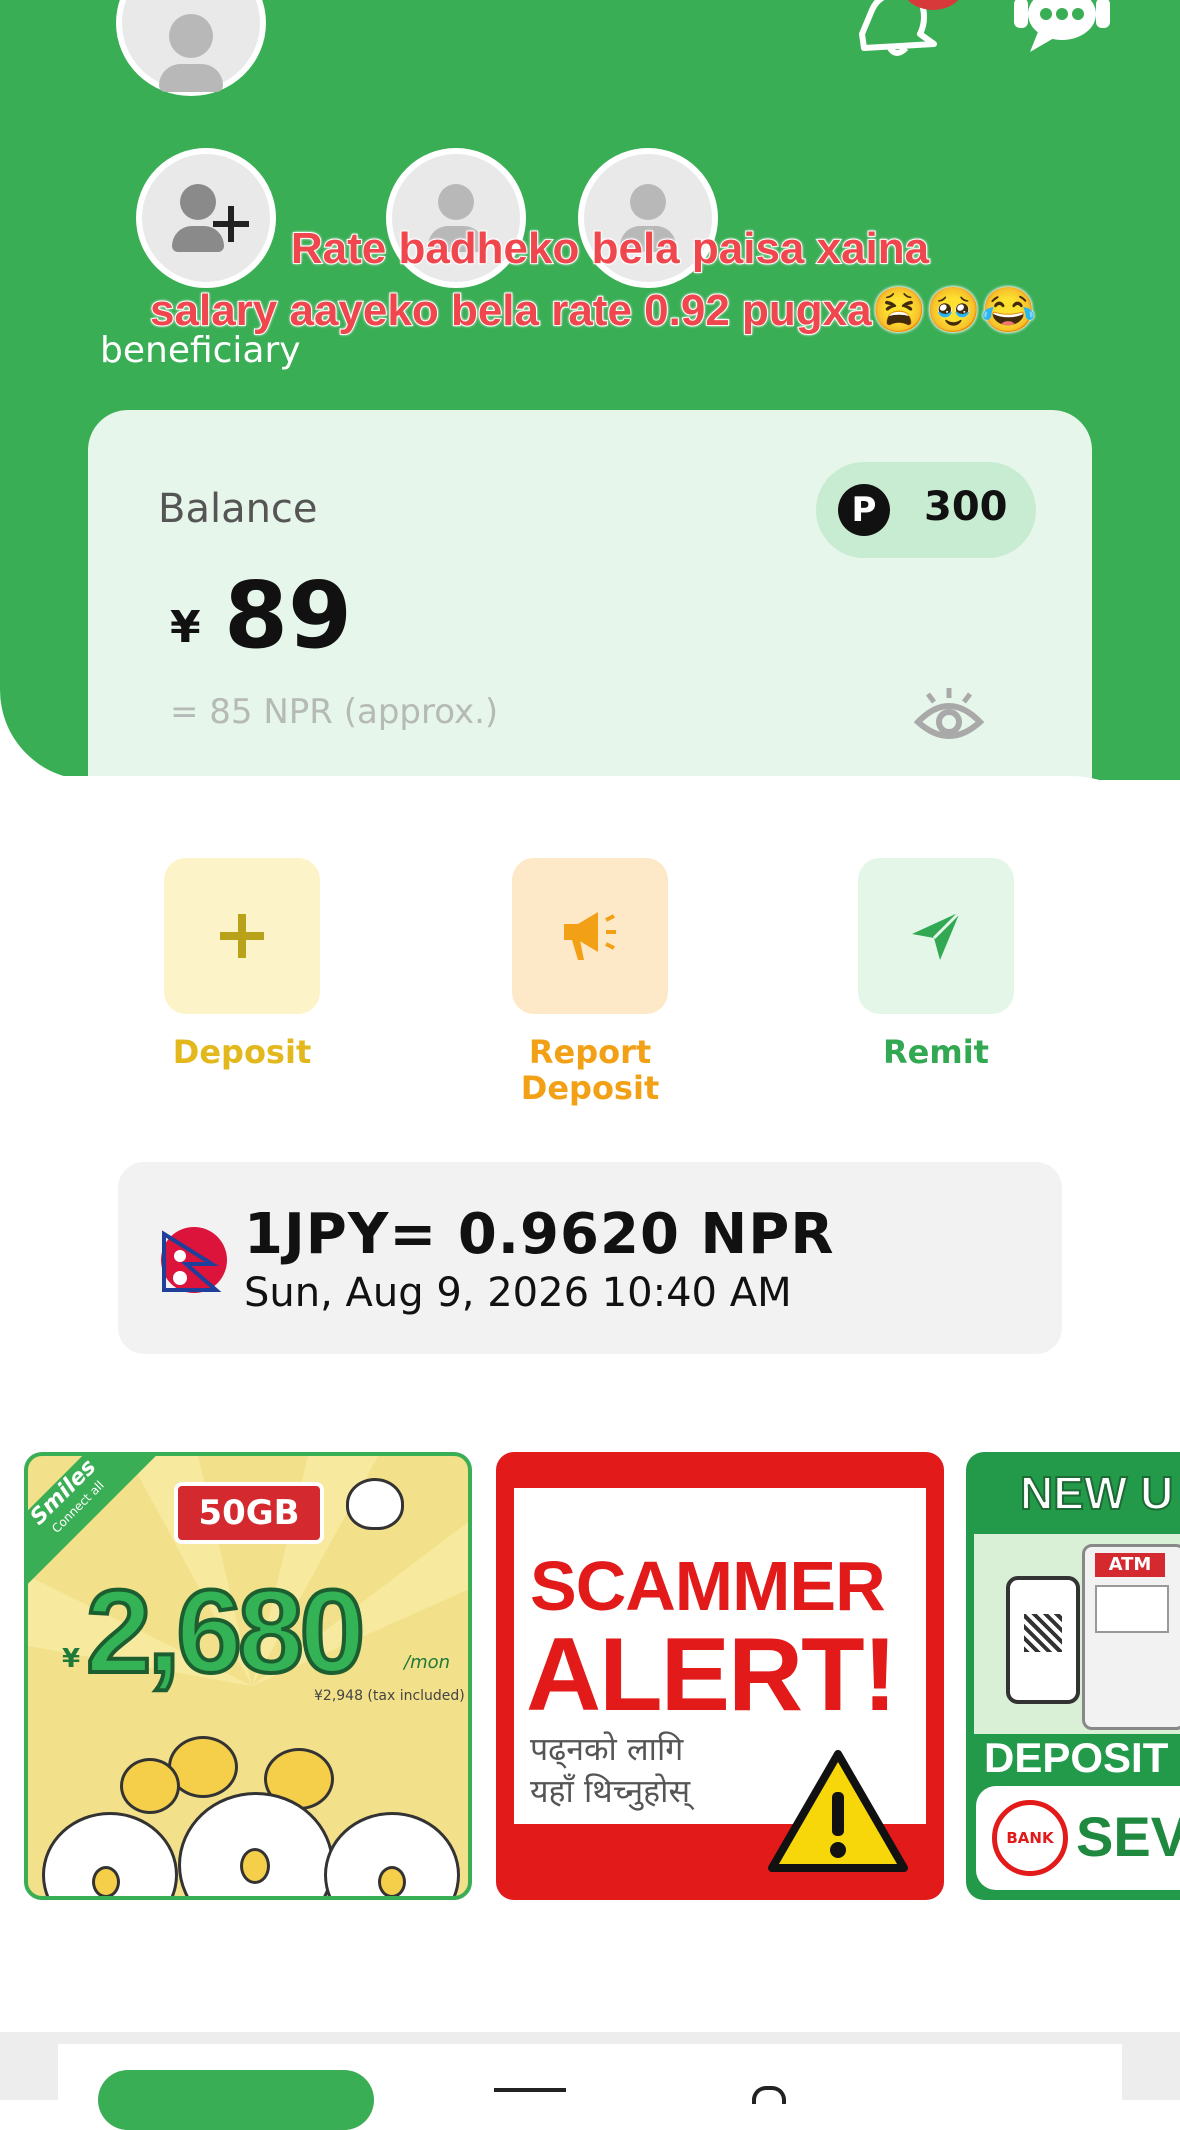 The width and height of the screenshot is (1180, 2130). Describe the element at coordinates (1130, 1565) in the screenshot. I see `atm-label: ATM` at that location.